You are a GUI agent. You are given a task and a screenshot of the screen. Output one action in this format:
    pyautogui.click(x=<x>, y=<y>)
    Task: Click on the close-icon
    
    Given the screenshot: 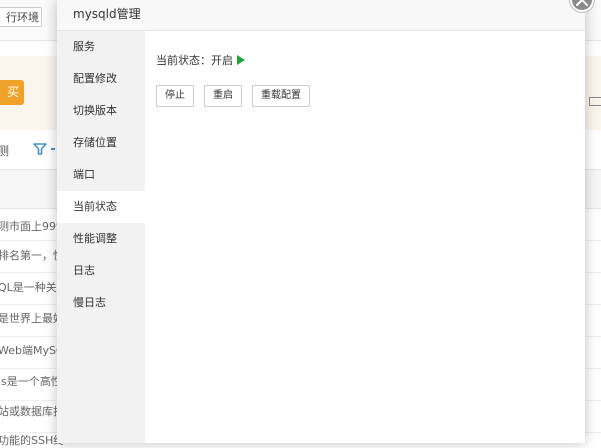 What is the action you would take?
    pyautogui.click(x=582, y=3)
    